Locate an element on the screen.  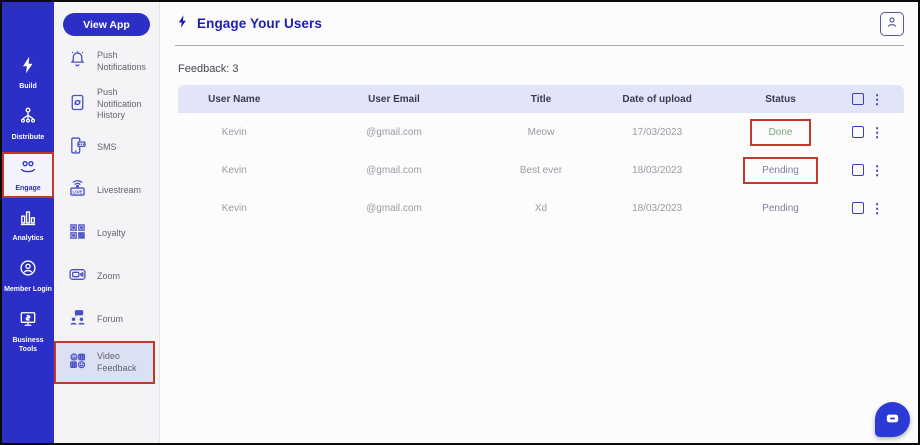
sidebar-item-member-login: Member Login is located at coordinates (28, 276).